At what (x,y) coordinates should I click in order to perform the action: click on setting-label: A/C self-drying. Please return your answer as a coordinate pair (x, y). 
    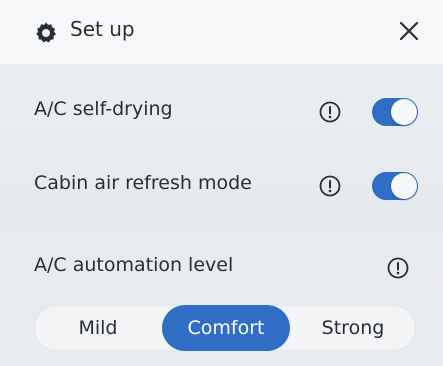
    Looking at the image, I should click on (103, 109).